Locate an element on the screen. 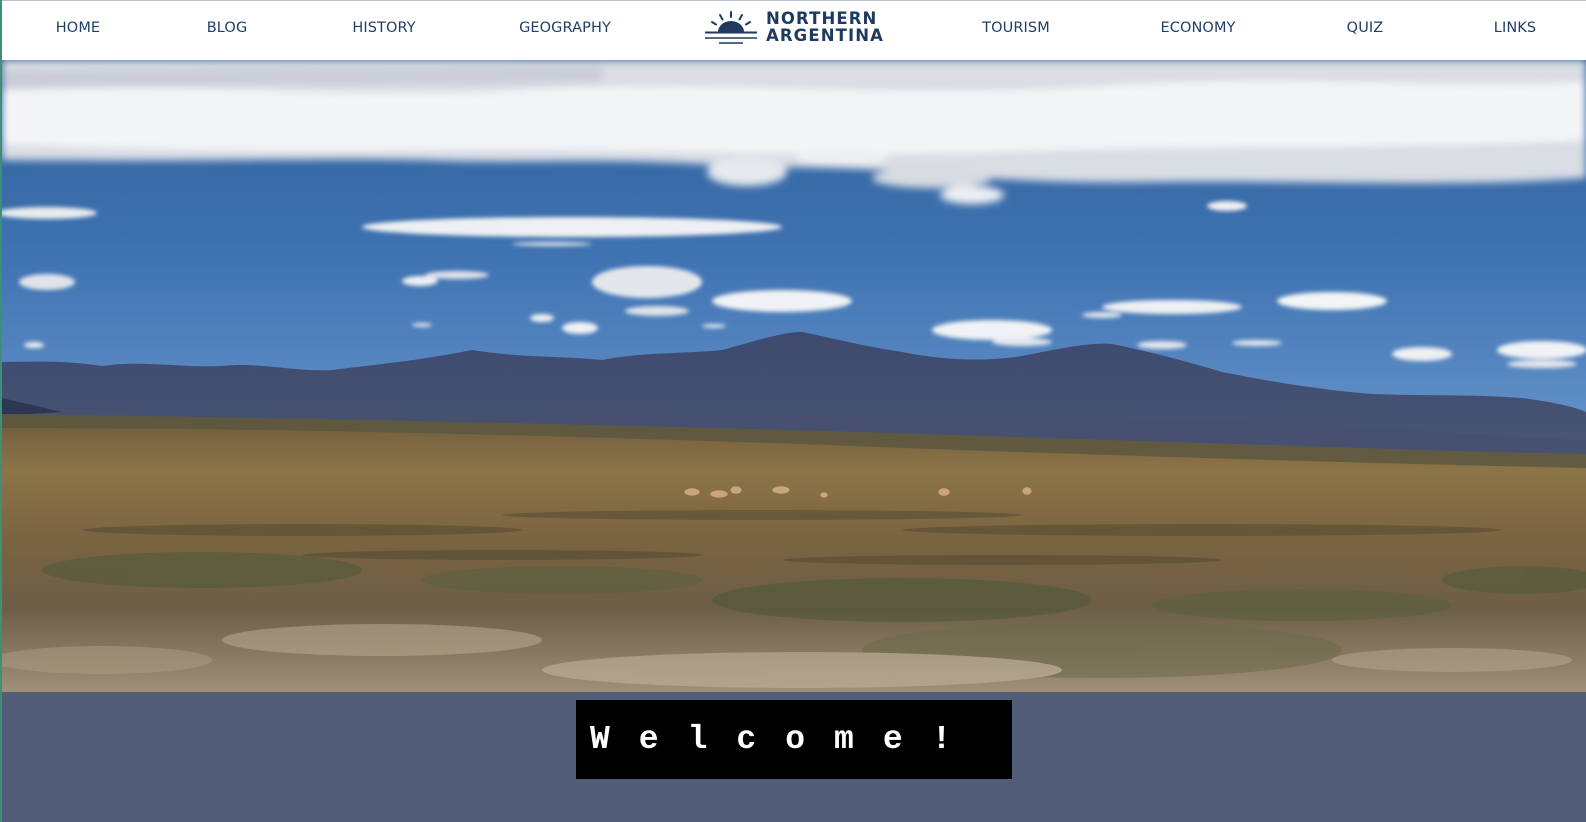  logo-wordmark: NORTHERN ARGENTINA is located at coordinates (825, 27).